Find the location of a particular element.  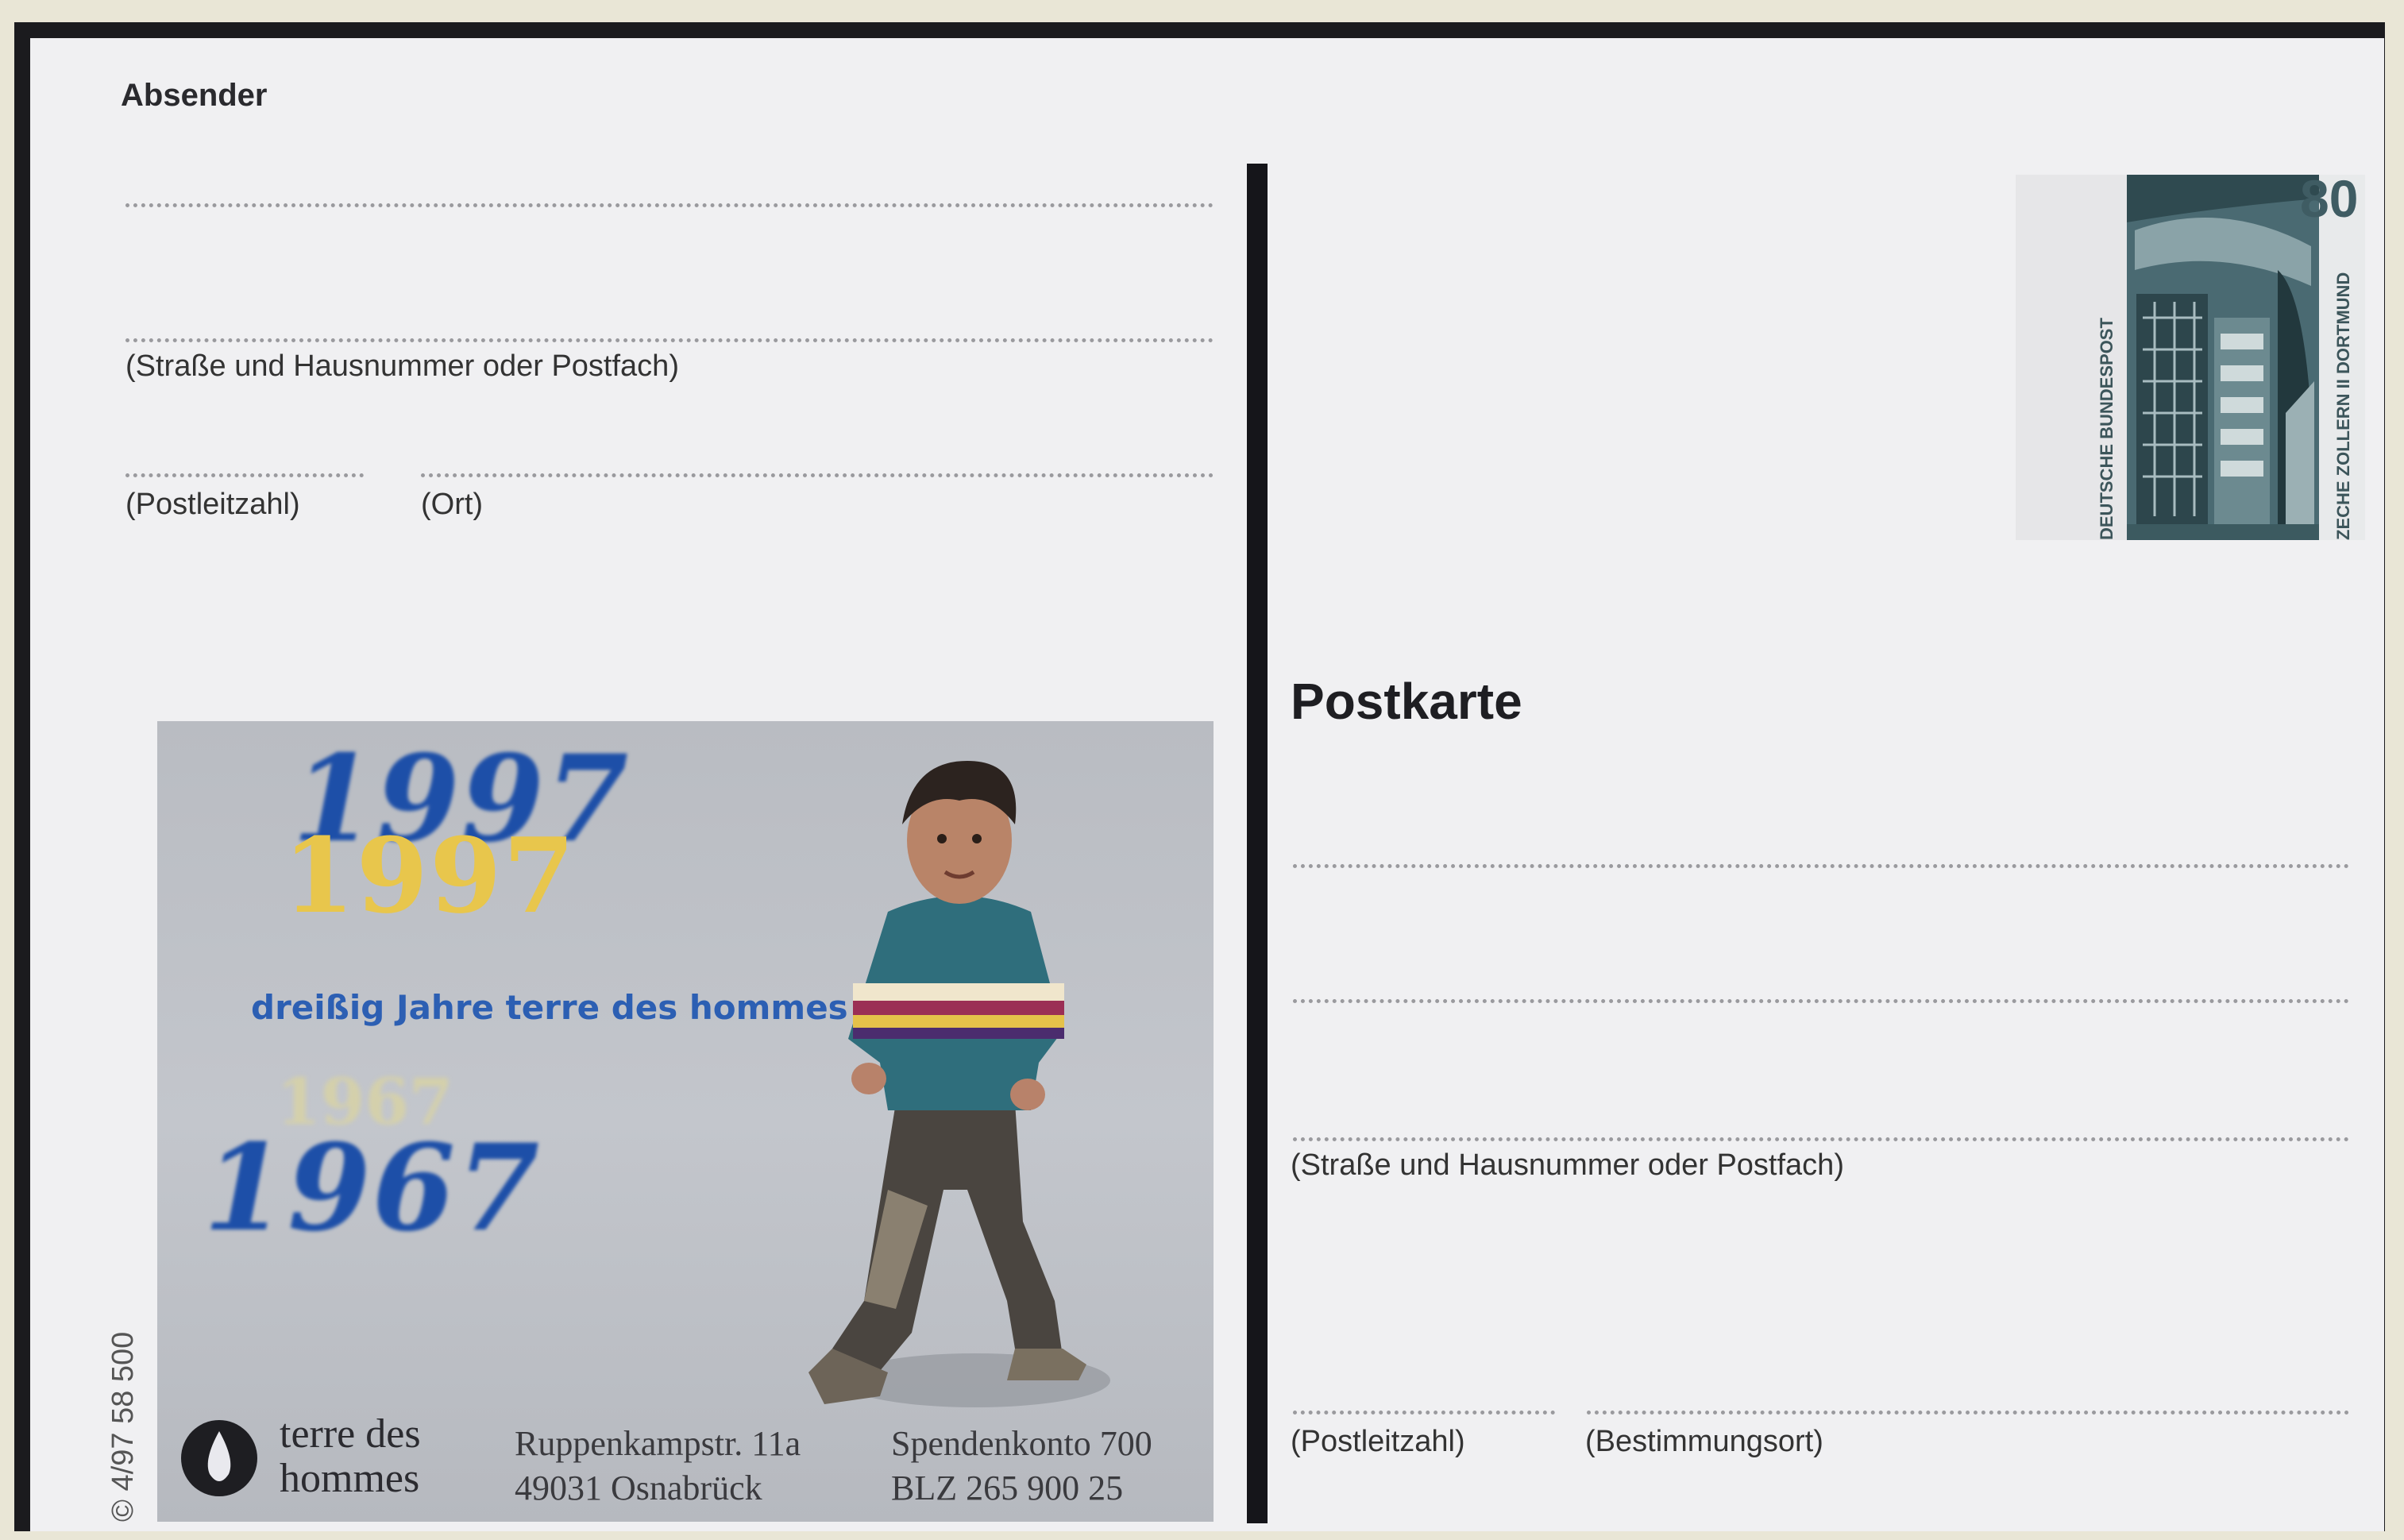

postcard-title: Postkarte is located at coordinates (1407, 701).